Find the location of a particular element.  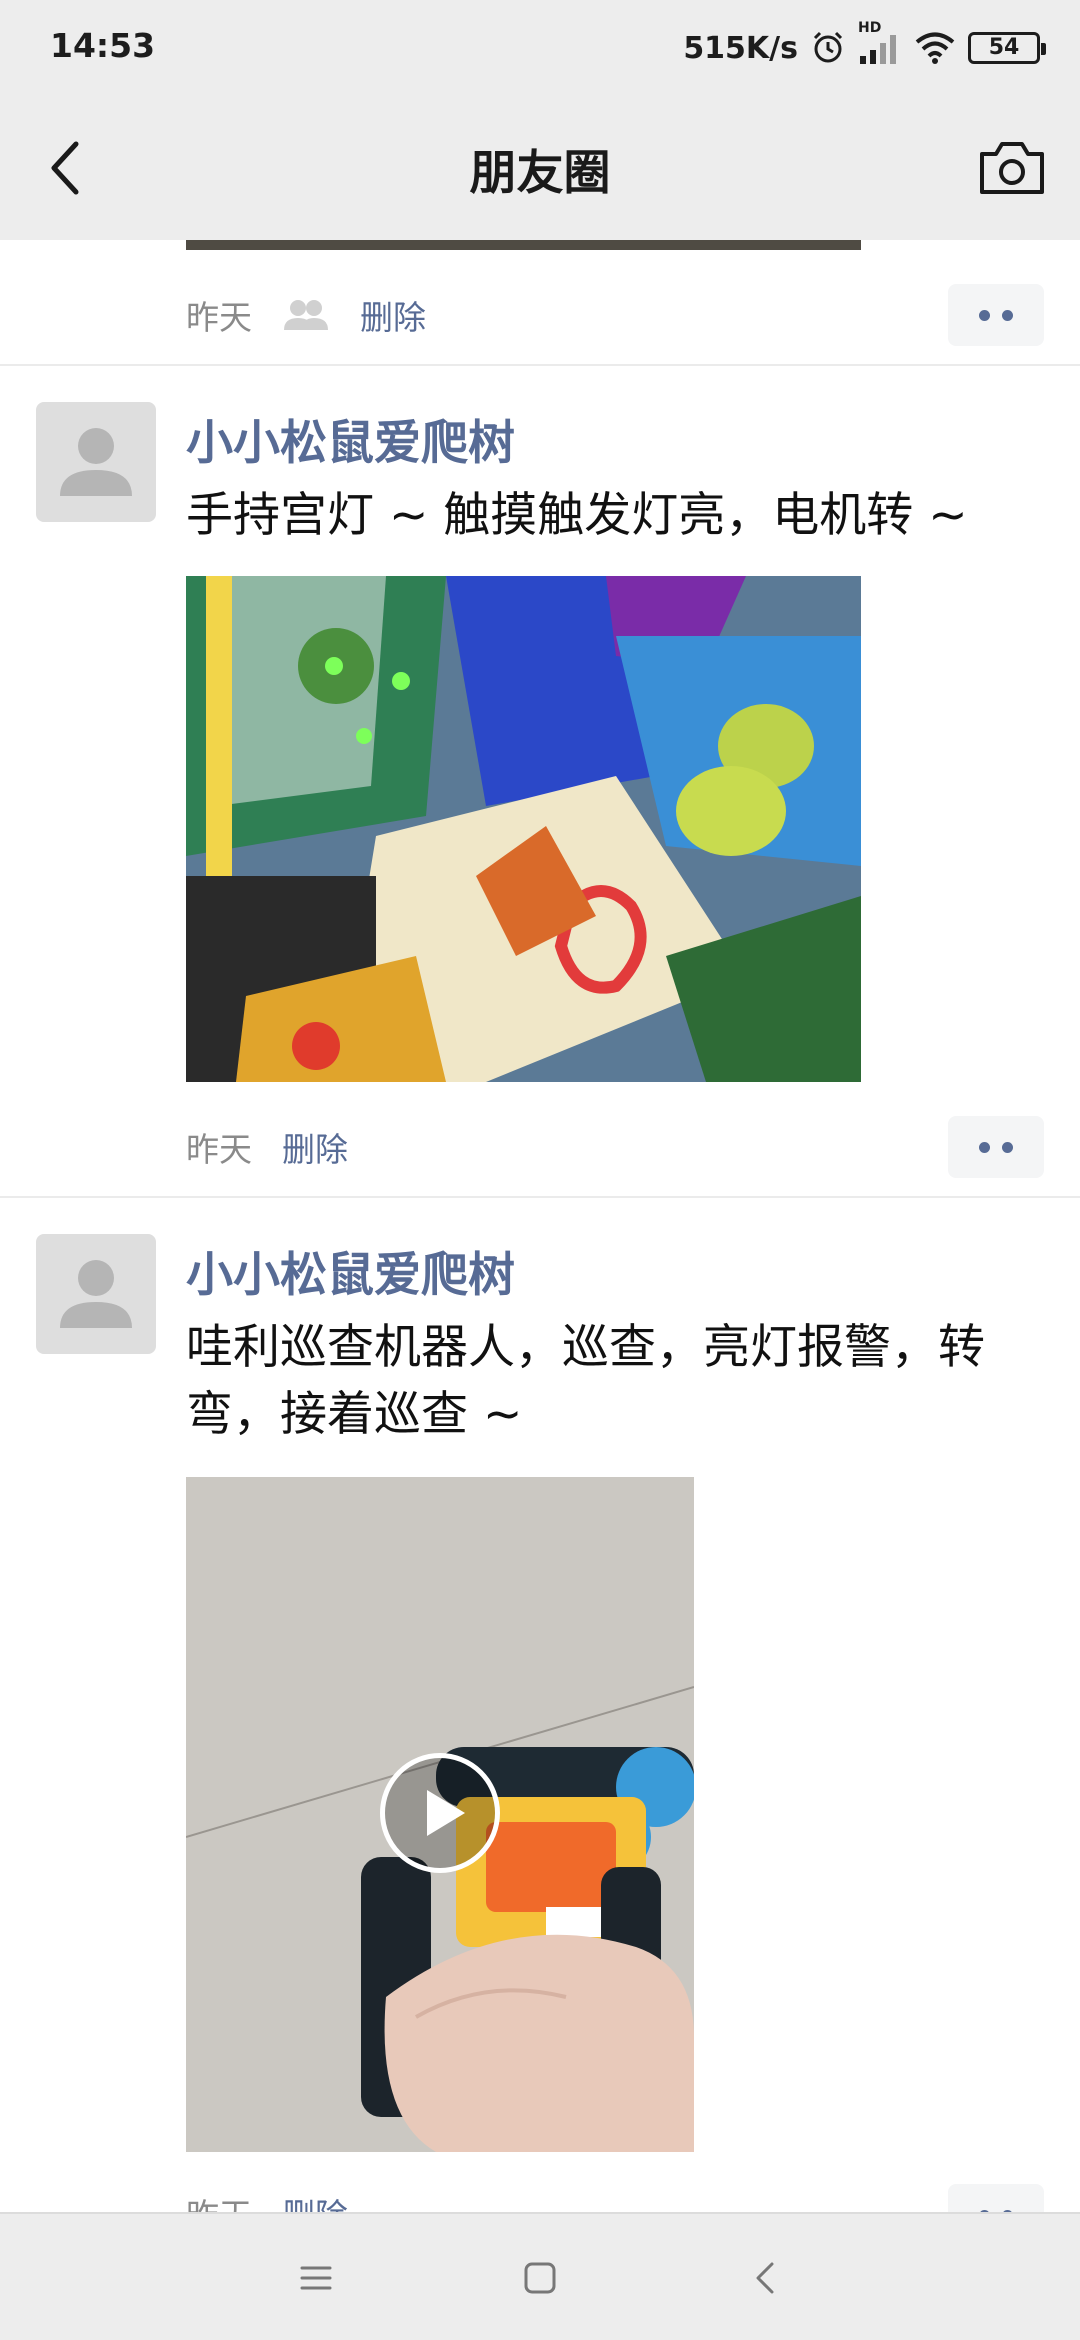

friends-icon is located at coordinates (306, 315).